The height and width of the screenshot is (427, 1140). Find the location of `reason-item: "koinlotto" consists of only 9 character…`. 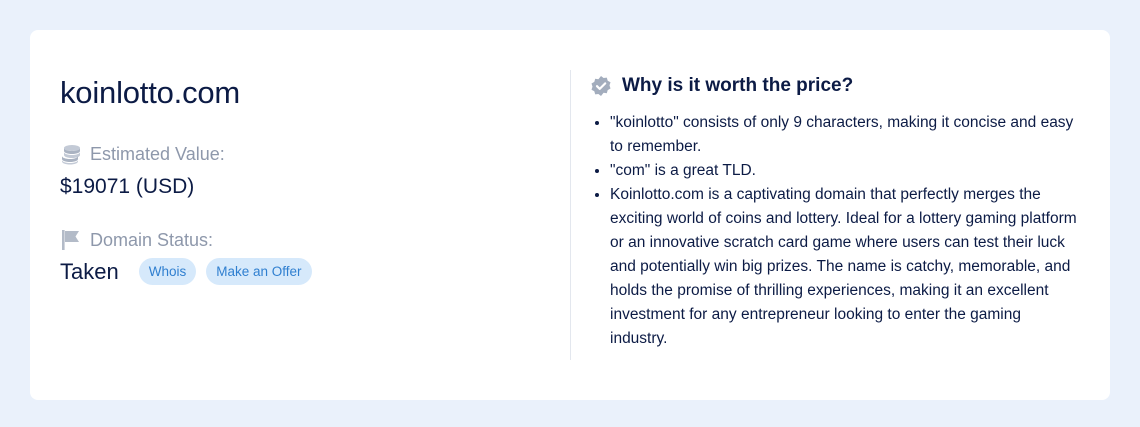

reason-item: "koinlotto" consists of only 9 character… is located at coordinates (845, 135).